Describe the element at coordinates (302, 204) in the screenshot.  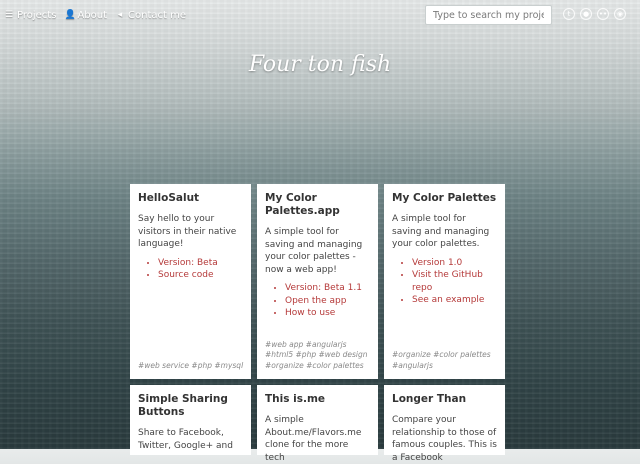
I see `card-title: My Color Palettes.app` at that location.